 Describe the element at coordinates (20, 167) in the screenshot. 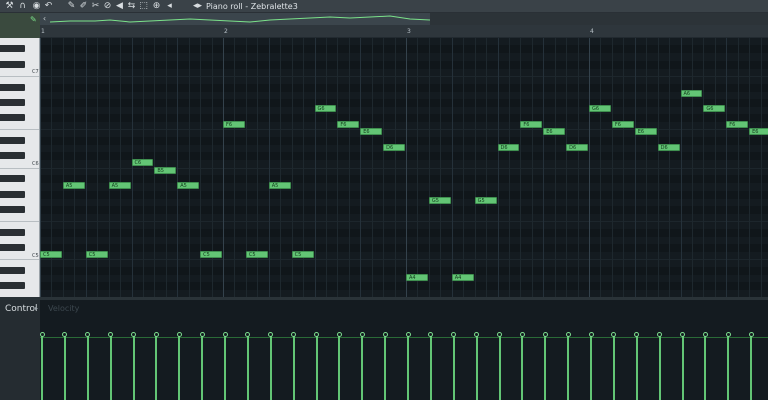

I see `piano-keyboard: C7 C6 C5` at that location.